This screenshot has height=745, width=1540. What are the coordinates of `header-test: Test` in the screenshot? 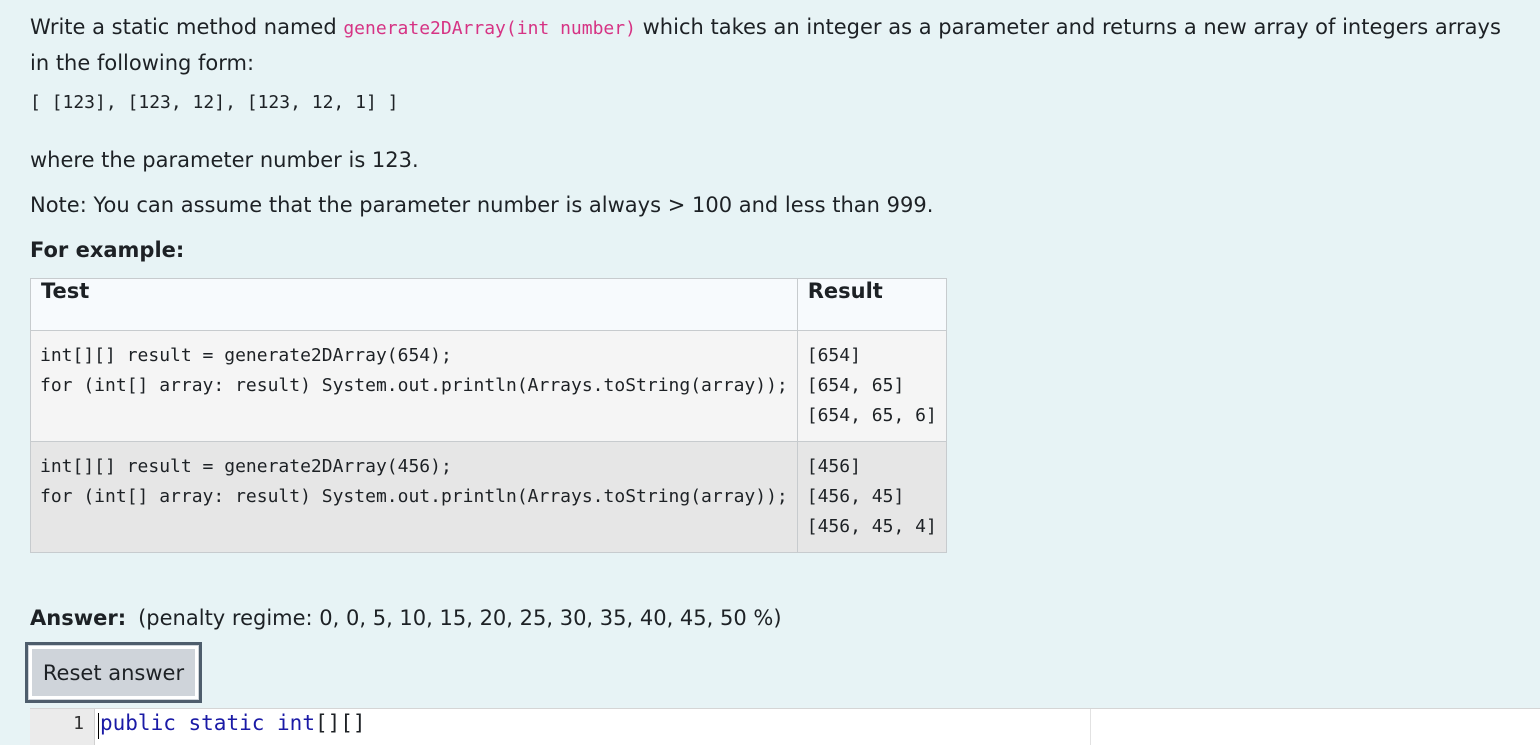 It's located at (414, 304).